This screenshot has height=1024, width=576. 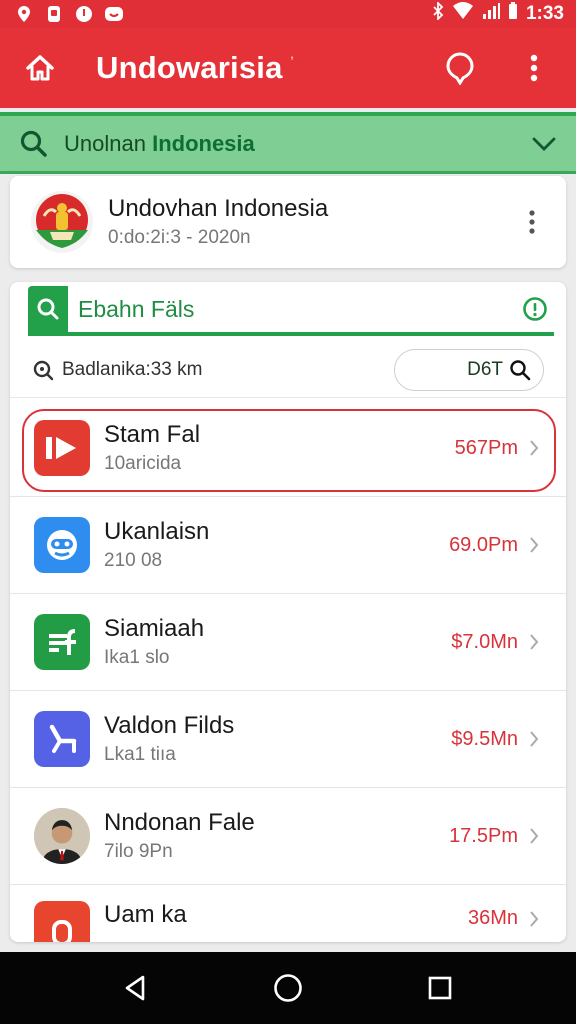 I want to click on list-item-title: Ukanlaisn, so click(x=157, y=531).